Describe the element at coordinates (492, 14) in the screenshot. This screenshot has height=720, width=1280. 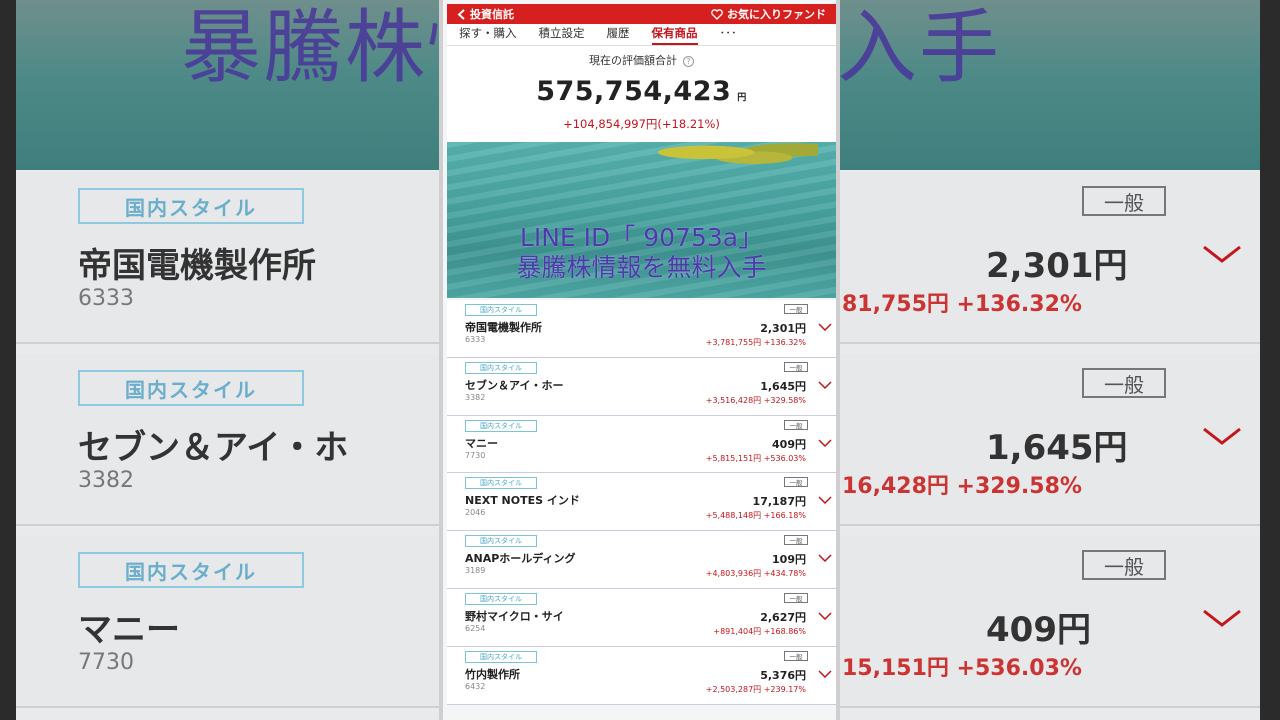
I see `back-label: 投資信託` at that location.